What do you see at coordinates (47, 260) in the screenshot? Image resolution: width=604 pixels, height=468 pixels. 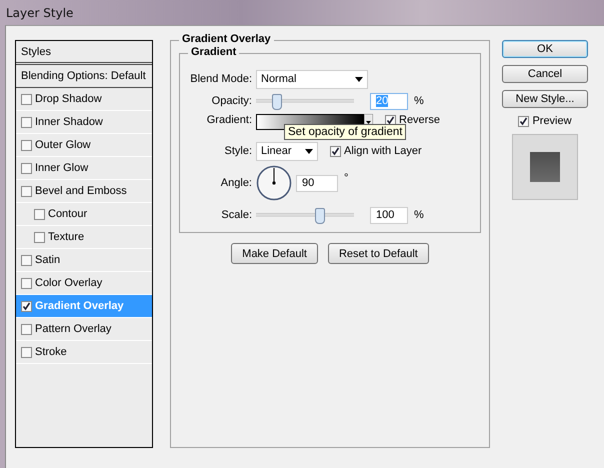 I see `item-label: Satin` at bounding box center [47, 260].